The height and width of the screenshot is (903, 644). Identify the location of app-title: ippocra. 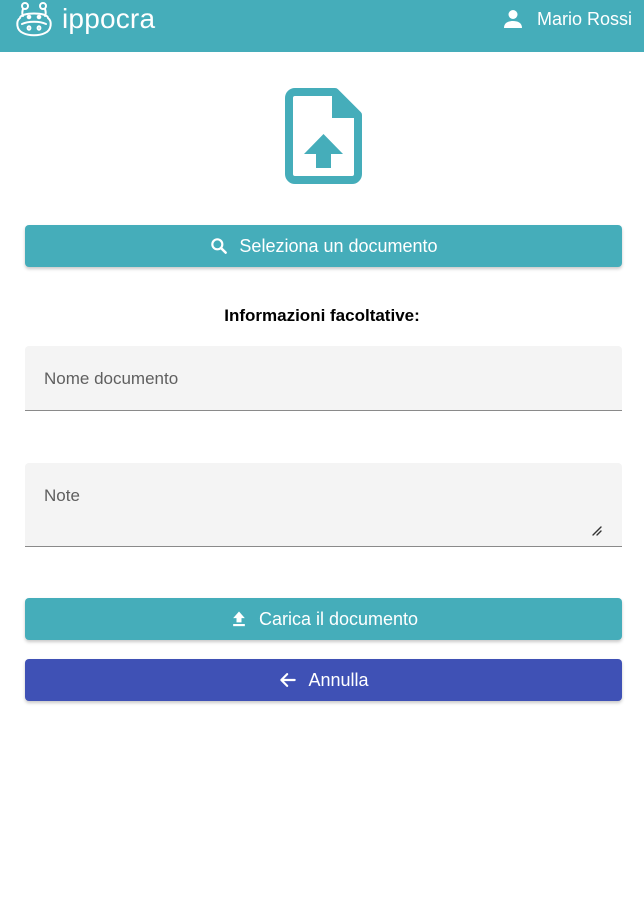
(108, 19).